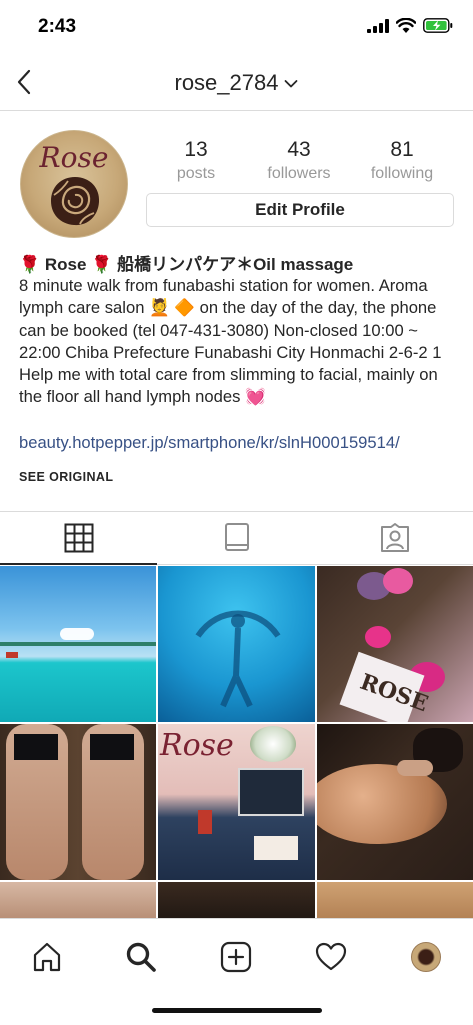 The height and width of the screenshot is (1025, 473). What do you see at coordinates (196, 149) in the screenshot?
I see `posts-count: 13` at bounding box center [196, 149].